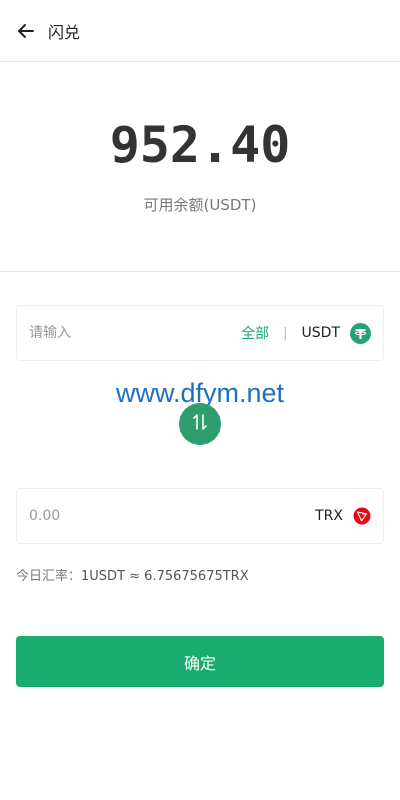 This screenshot has width=400, height=800. I want to click on page-title: 闪兑, so click(64, 32).